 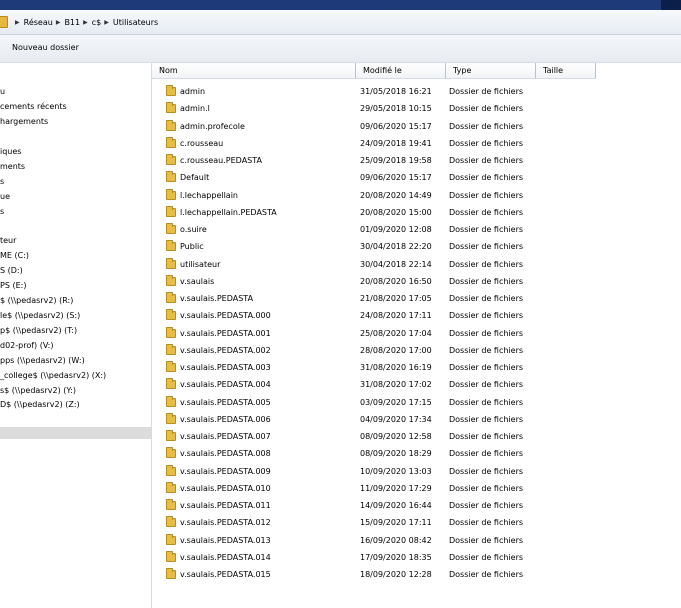 What do you see at coordinates (491, 71) in the screenshot?
I see `column-header-type: Type` at bounding box center [491, 71].